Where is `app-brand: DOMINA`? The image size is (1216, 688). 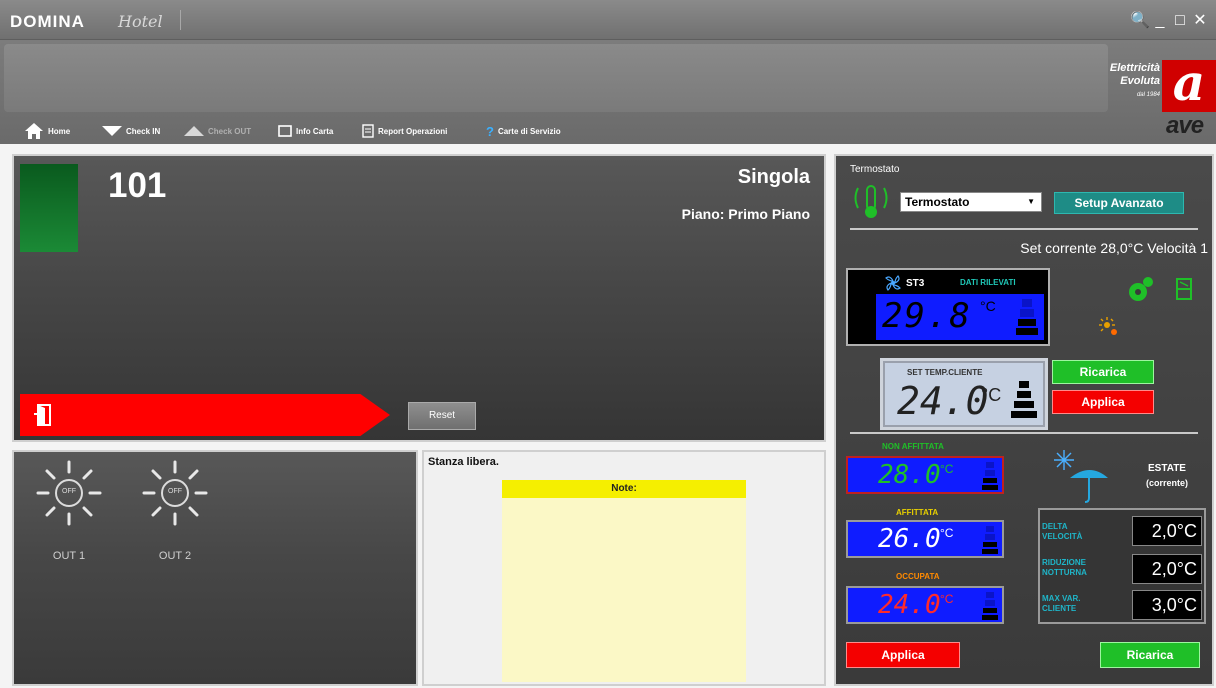 app-brand: DOMINA is located at coordinates (47, 21).